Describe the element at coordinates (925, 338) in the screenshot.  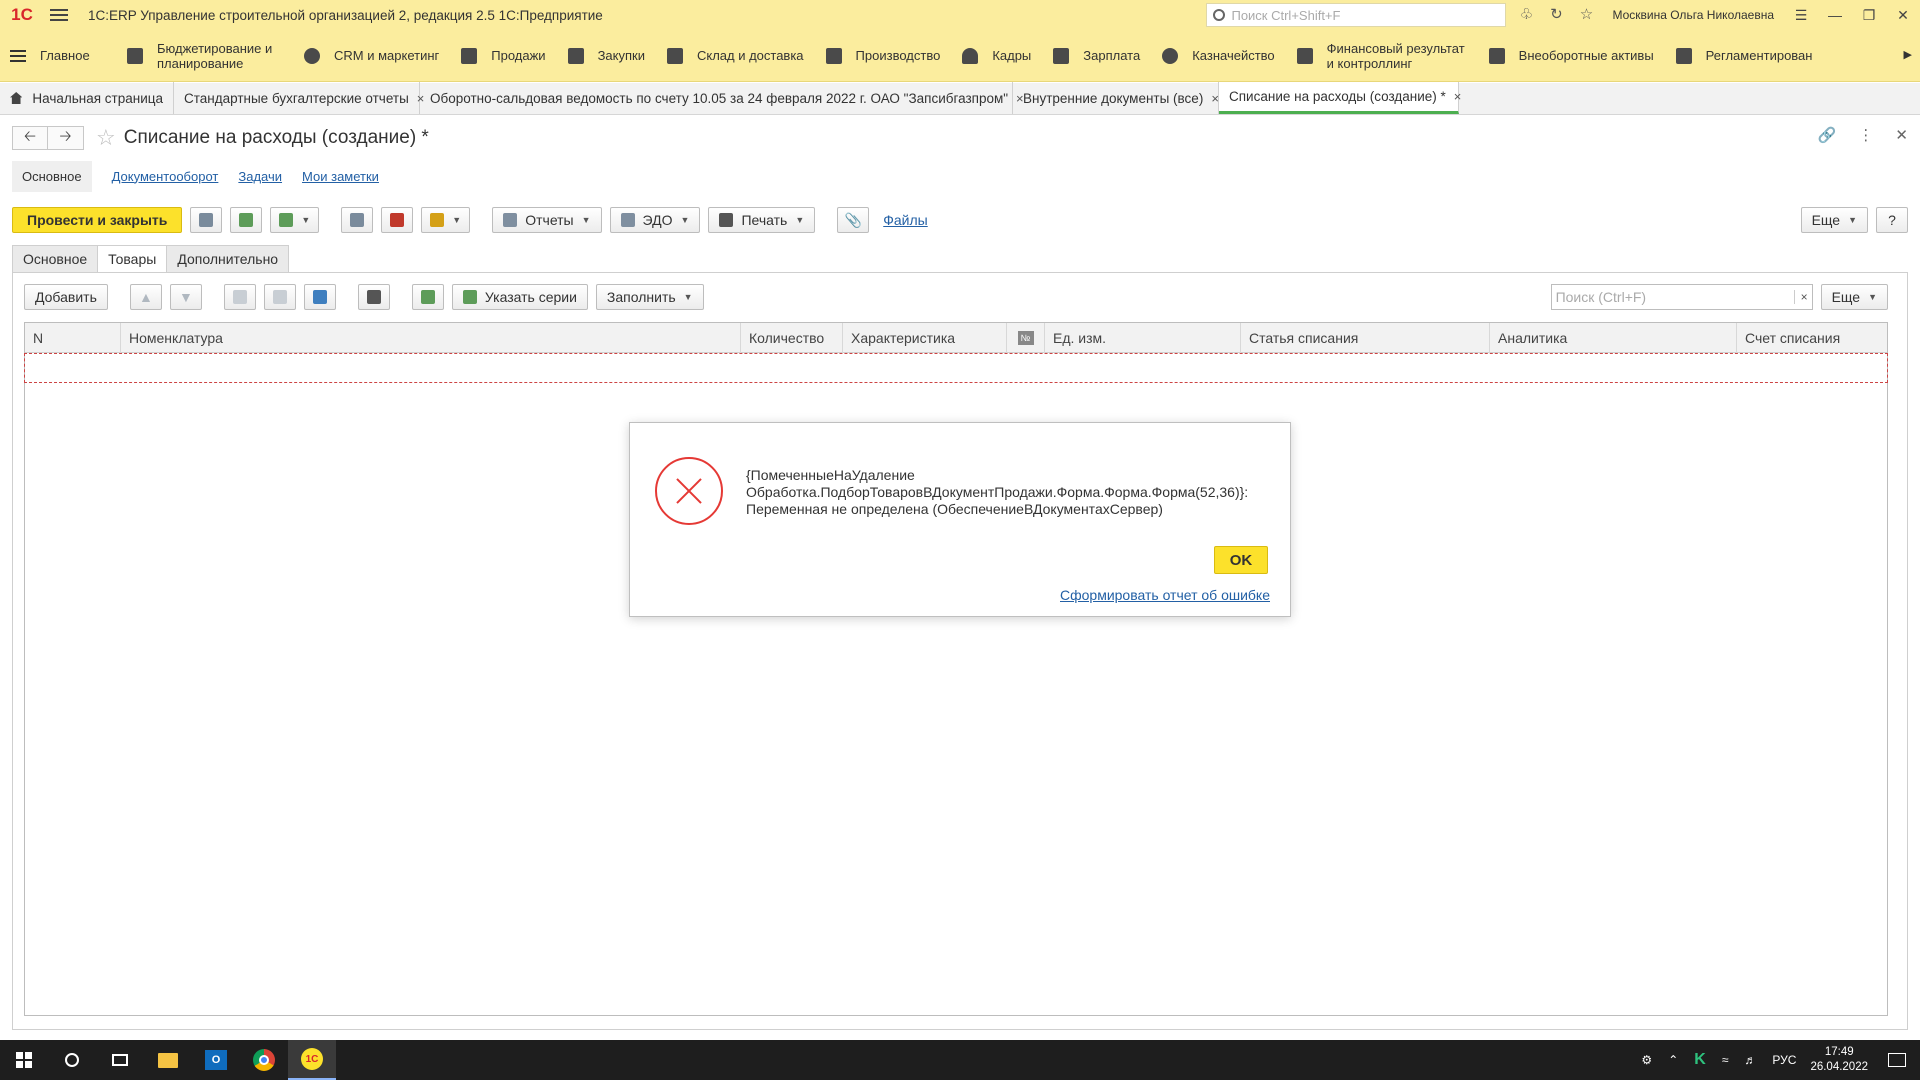
I see `column-characteristic: Характеристика` at that location.